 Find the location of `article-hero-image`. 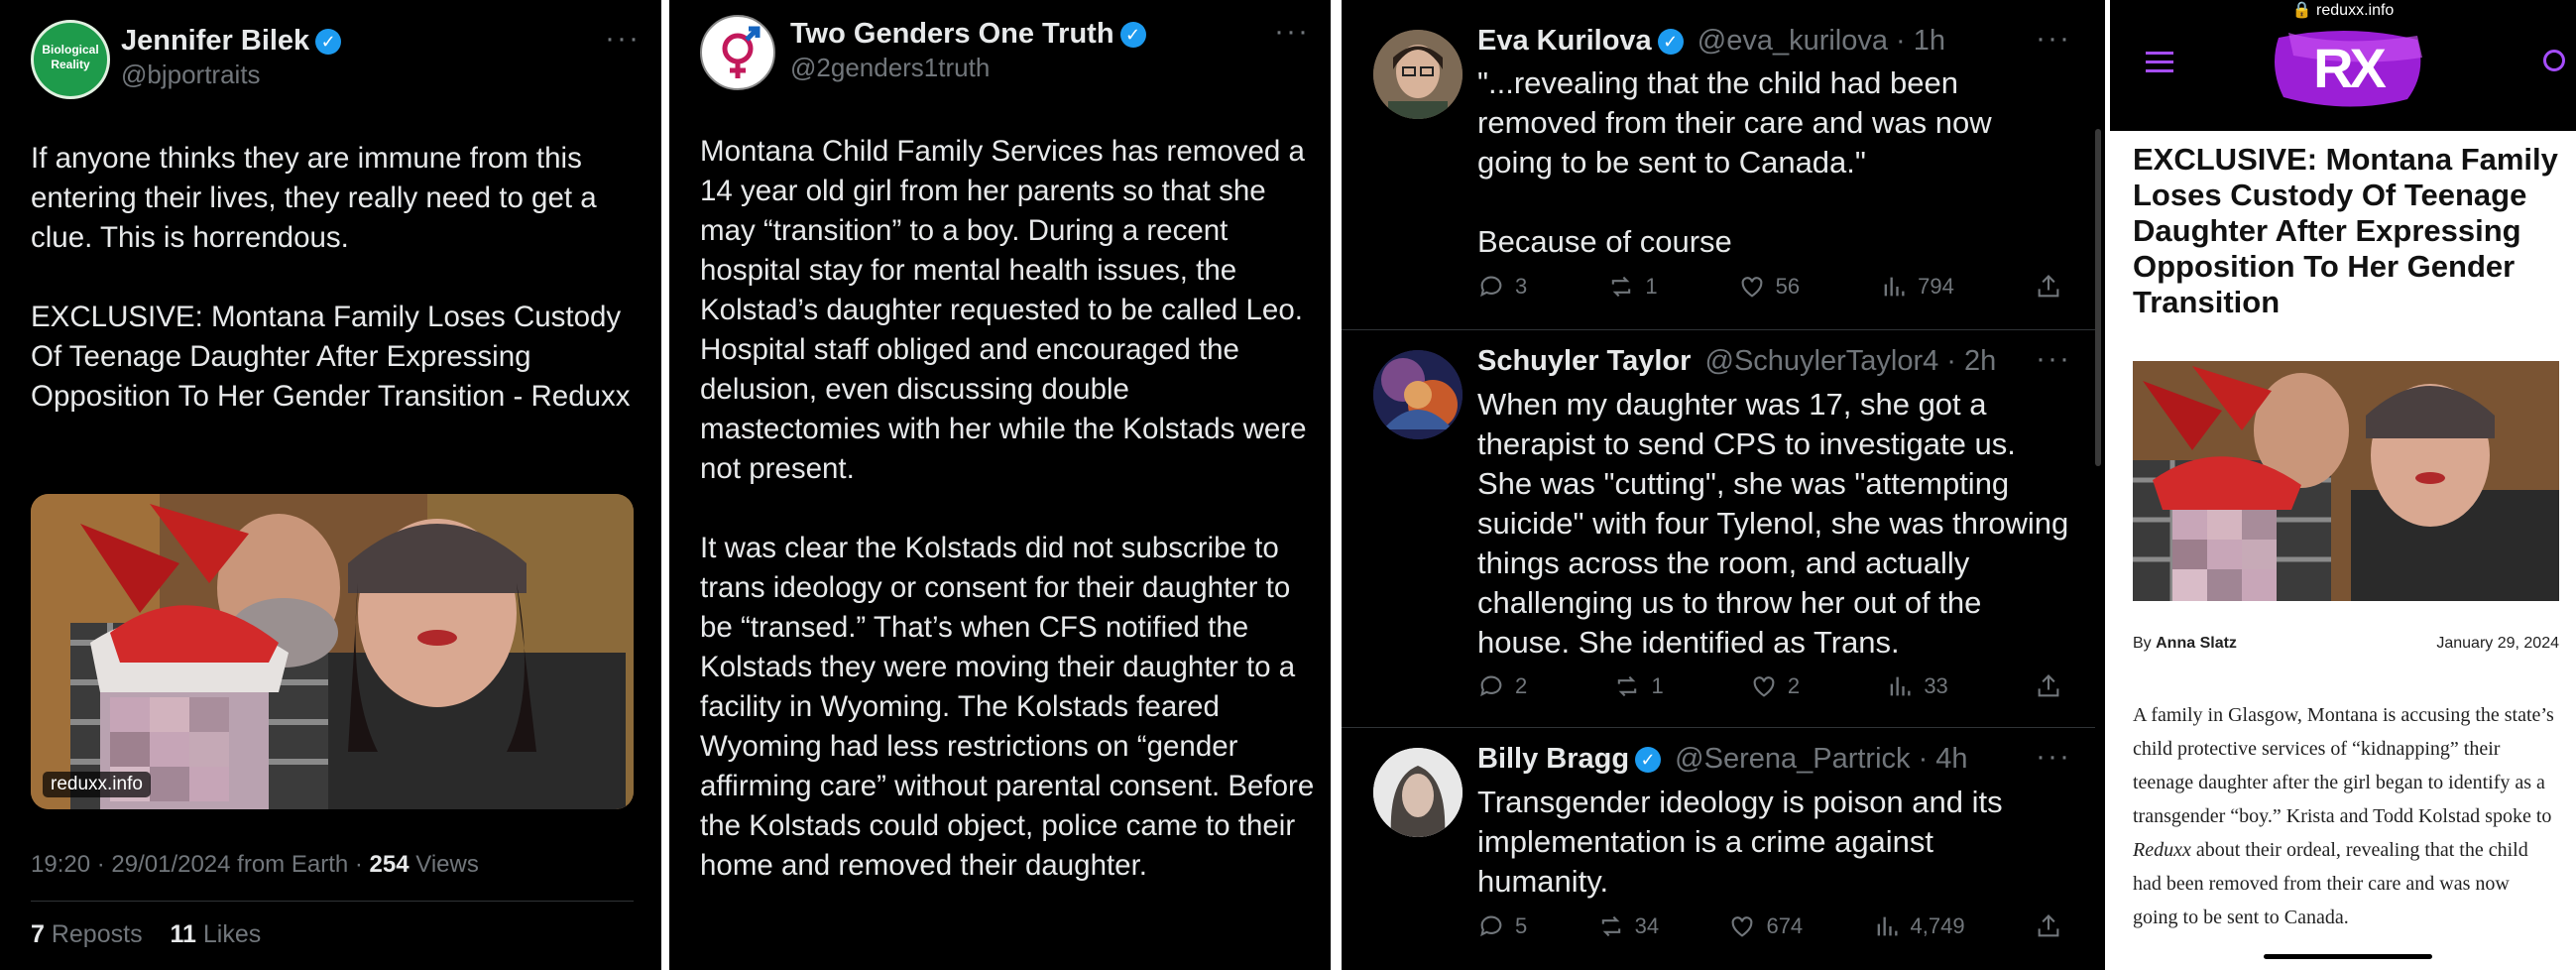

article-hero-image is located at coordinates (2346, 481).